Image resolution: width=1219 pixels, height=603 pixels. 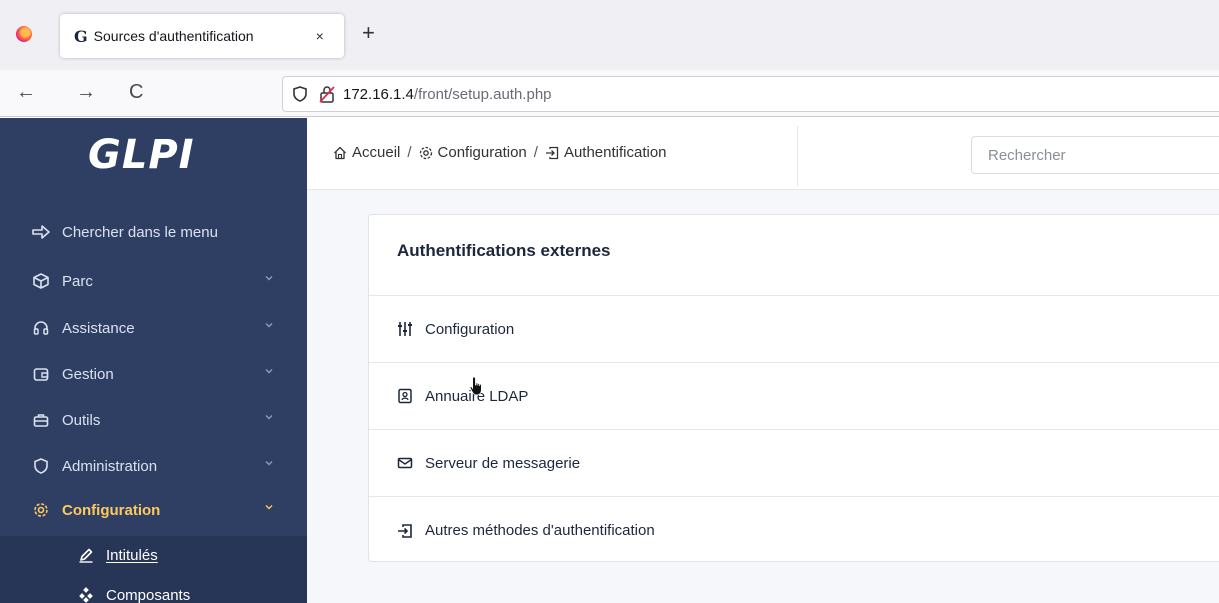 I want to click on url-host: 172.16.1.4, so click(x=378, y=94).